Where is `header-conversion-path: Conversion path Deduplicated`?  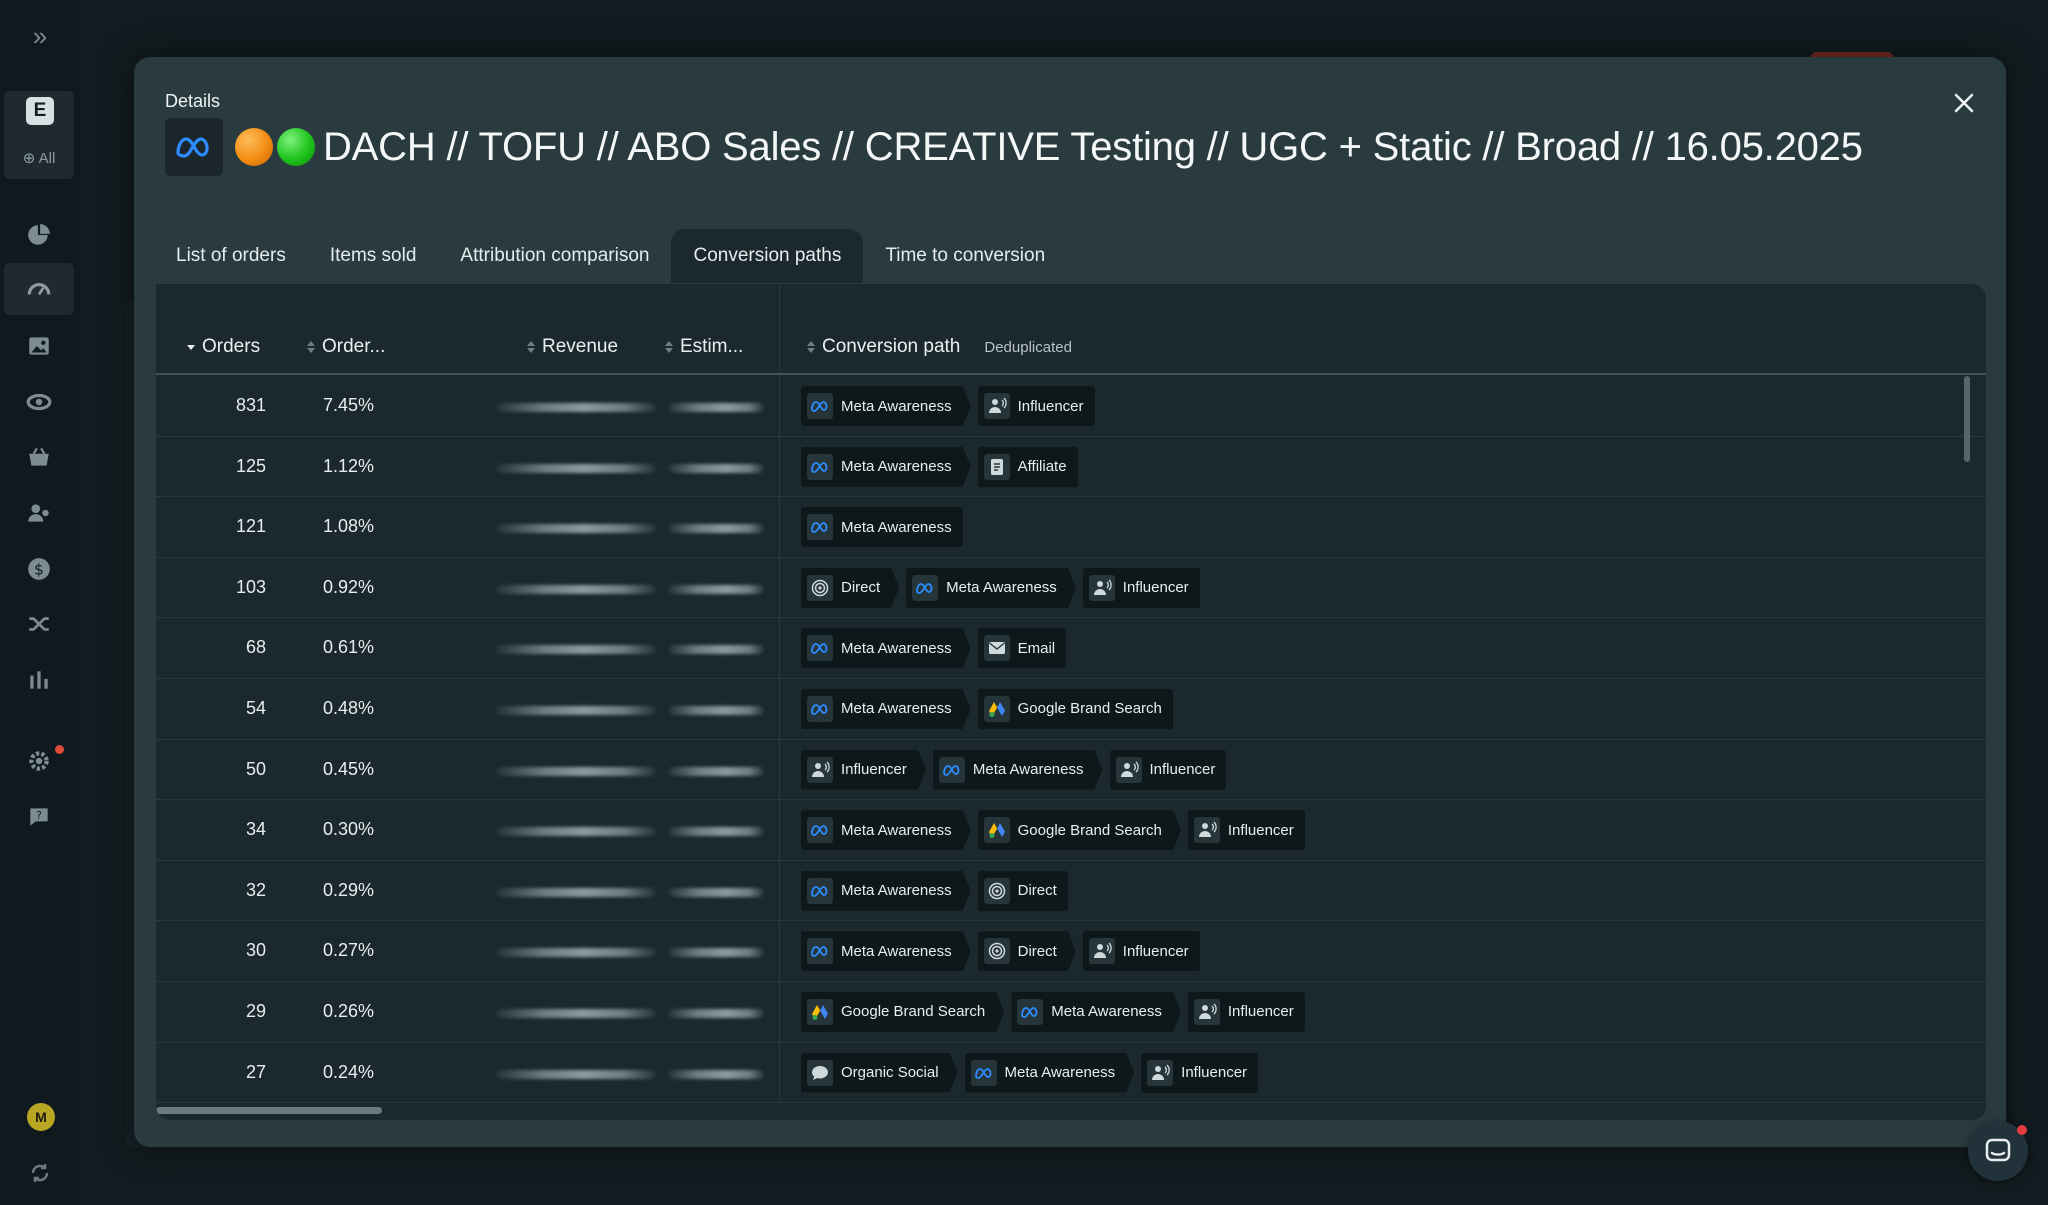
header-conversion-path: Conversion path Deduplicated is located at coordinates (939, 347).